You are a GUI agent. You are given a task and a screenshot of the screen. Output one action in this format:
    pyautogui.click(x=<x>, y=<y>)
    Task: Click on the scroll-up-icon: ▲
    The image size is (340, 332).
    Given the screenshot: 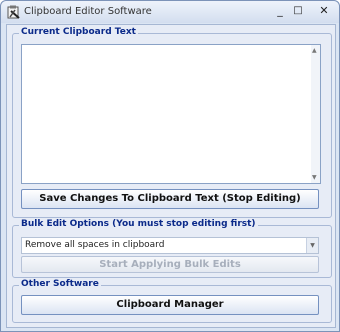 What is the action you would take?
    pyautogui.click(x=314, y=50)
    